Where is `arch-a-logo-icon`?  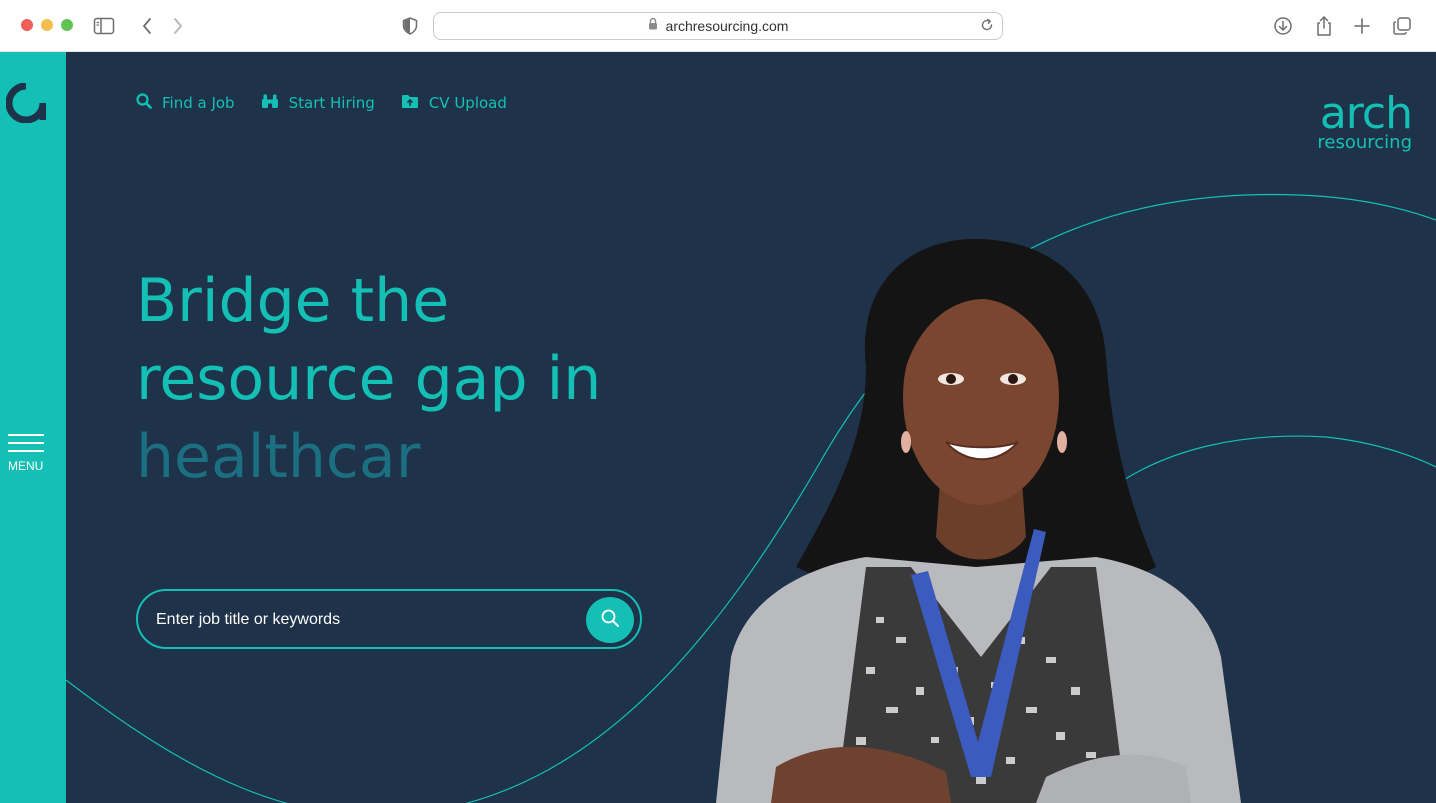 arch-a-logo-icon is located at coordinates (26, 103).